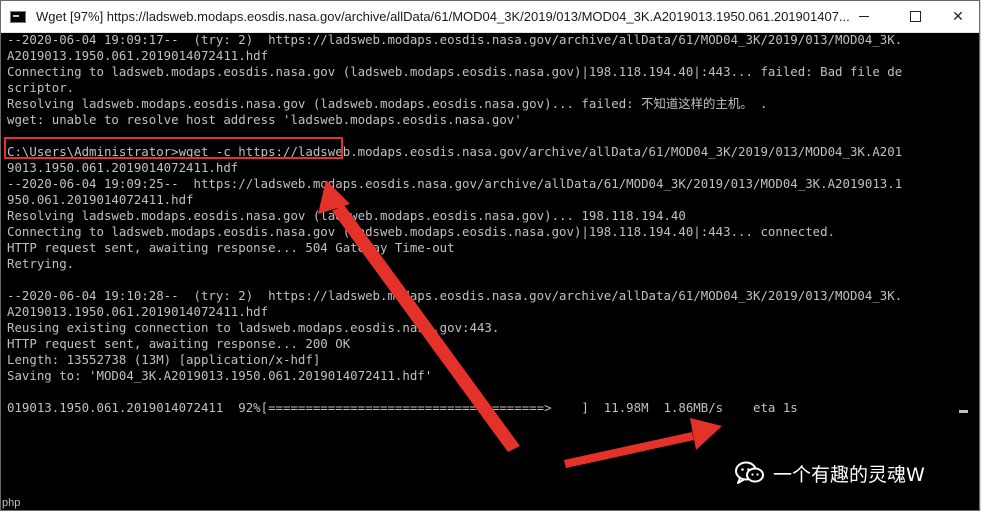 This screenshot has width=993, height=519. What do you see at coordinates (849, 474) in the screenshot?
I see `watermark-text: 一个有趣的灵魂W` at bounding box center [849, 474].